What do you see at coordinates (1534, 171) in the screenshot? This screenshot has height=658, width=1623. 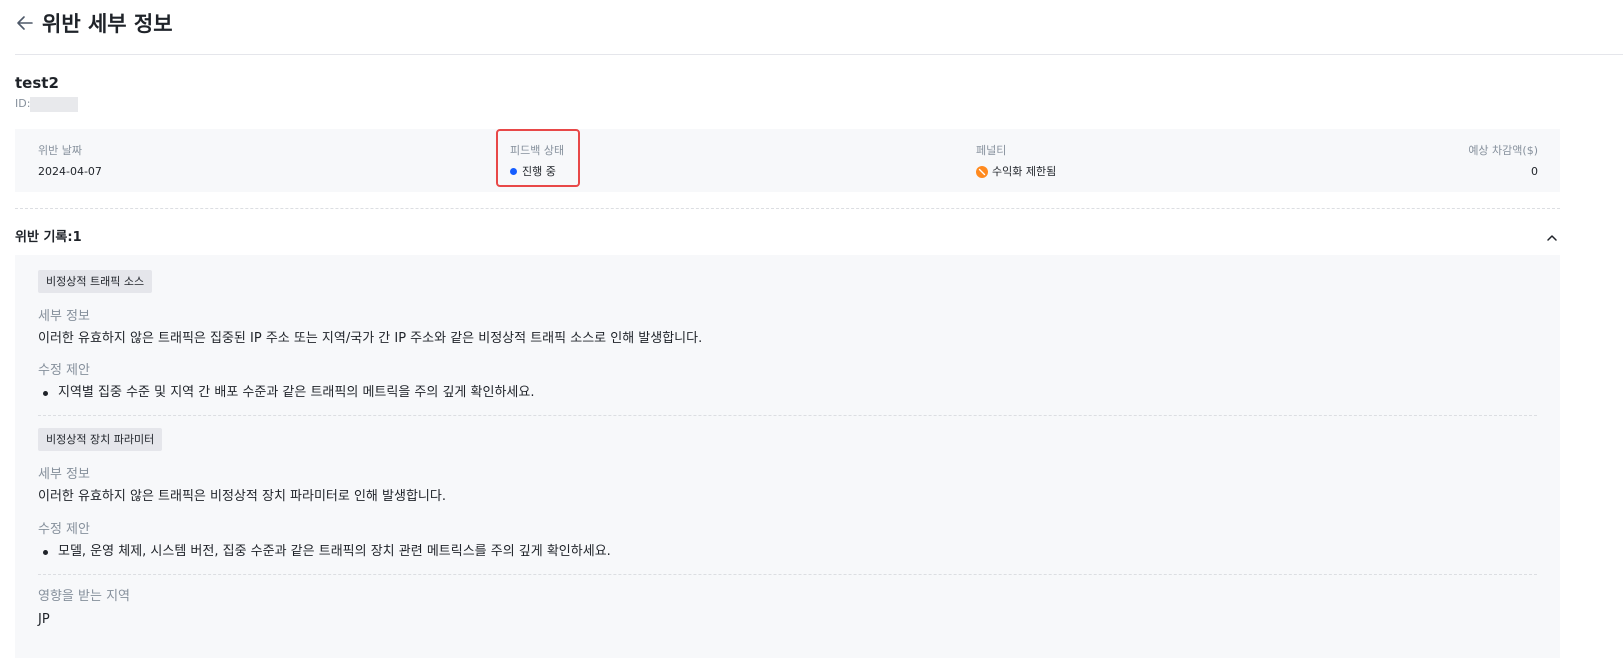 I see `deduction-value-text: 0` at bounding box center [1534, 171].